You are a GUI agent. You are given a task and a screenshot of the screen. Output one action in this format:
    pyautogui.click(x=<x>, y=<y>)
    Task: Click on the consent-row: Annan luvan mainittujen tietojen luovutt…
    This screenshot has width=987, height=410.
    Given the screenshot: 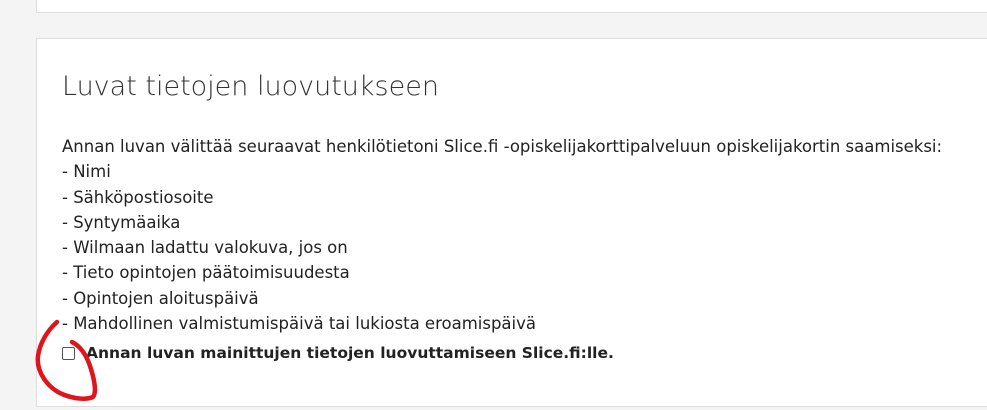 What is the action you would take?
    pyautogui.click(x=338, y=353)
    